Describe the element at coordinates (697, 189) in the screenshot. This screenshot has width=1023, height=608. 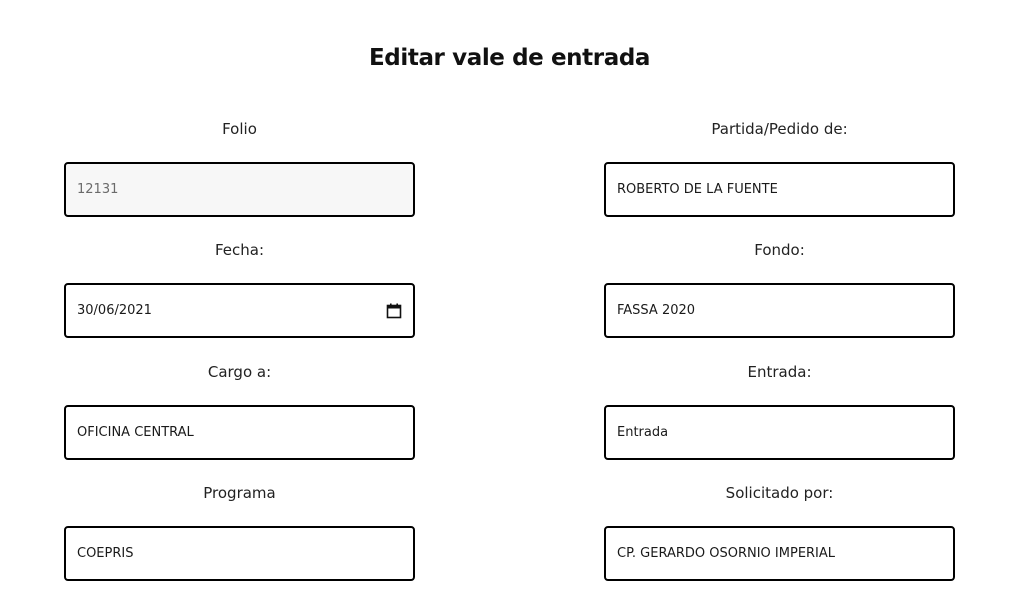
I see `partida-value: ROBERTO DE LA FUENTE` at that location.